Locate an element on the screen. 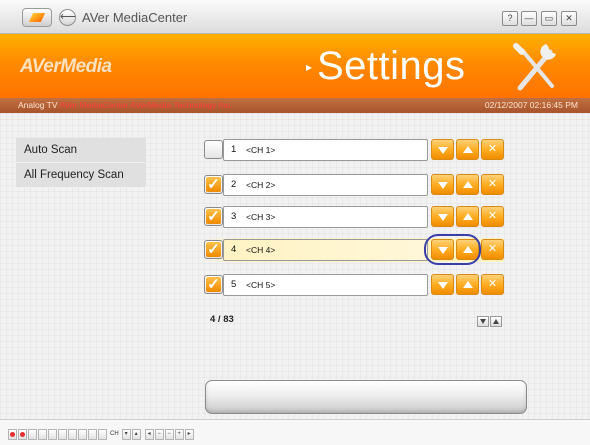 Image resolution: width=590 pixels, height=445 pixels. close-button: ✕ is located at coordinates (569, 18).